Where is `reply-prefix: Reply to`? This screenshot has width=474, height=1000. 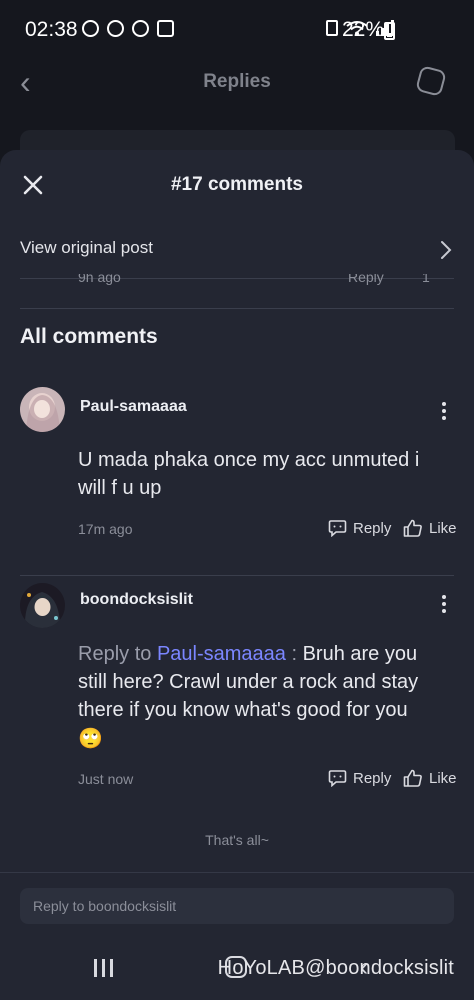
reply-prefix: Reply to is located at coordinates (117, 654).